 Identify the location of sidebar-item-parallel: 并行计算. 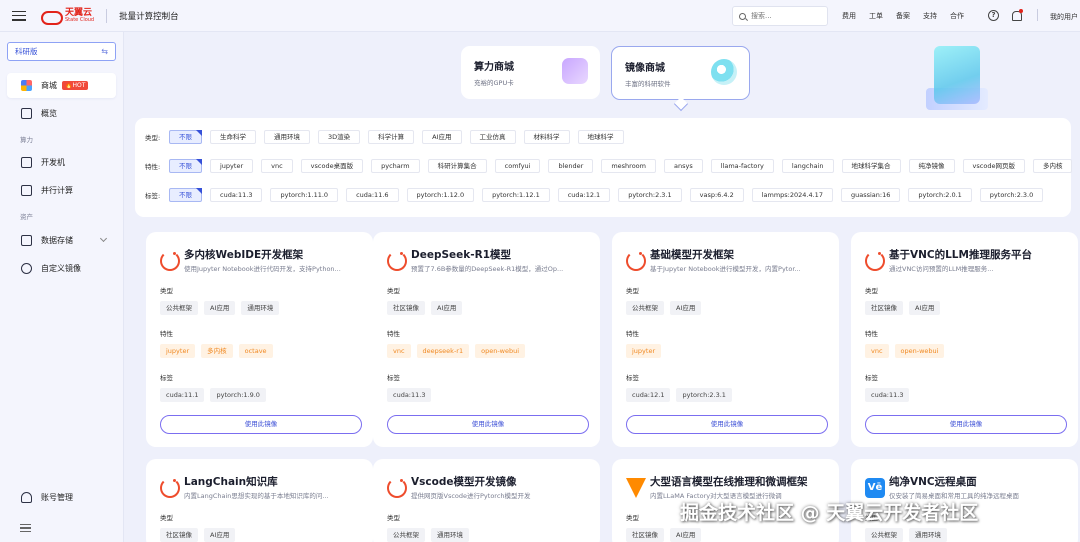
(61, 190).